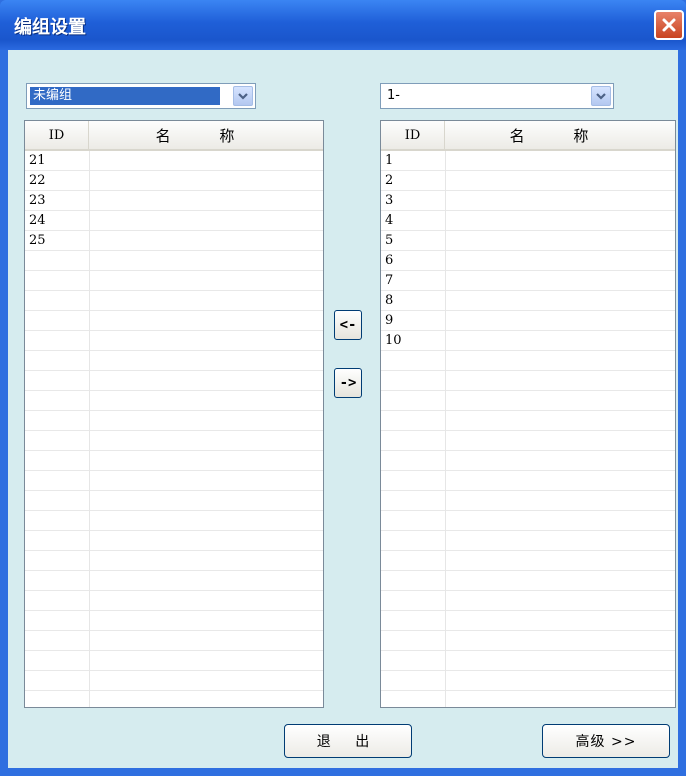 The image size is (686, 776). What do you see at coordinates (37, 180) in the screenshot?
I see `row-id: 22` at bounding box center [37, 180].